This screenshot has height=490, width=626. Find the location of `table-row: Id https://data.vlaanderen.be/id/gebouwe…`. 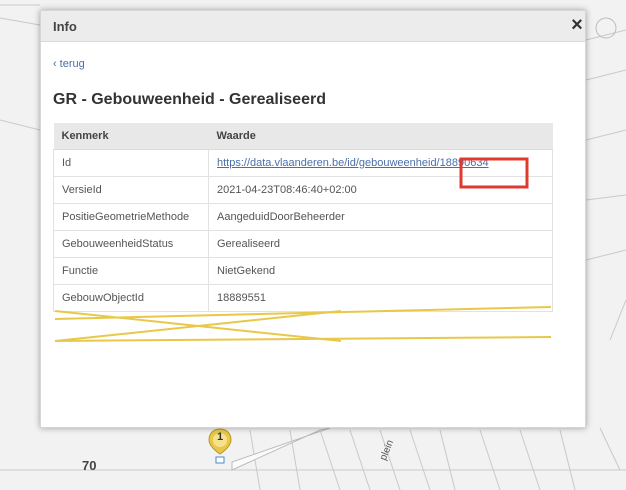

table-row: Id https://data.vlaanderen.be/id/gebouwe… is located at coordinates (303, 163).